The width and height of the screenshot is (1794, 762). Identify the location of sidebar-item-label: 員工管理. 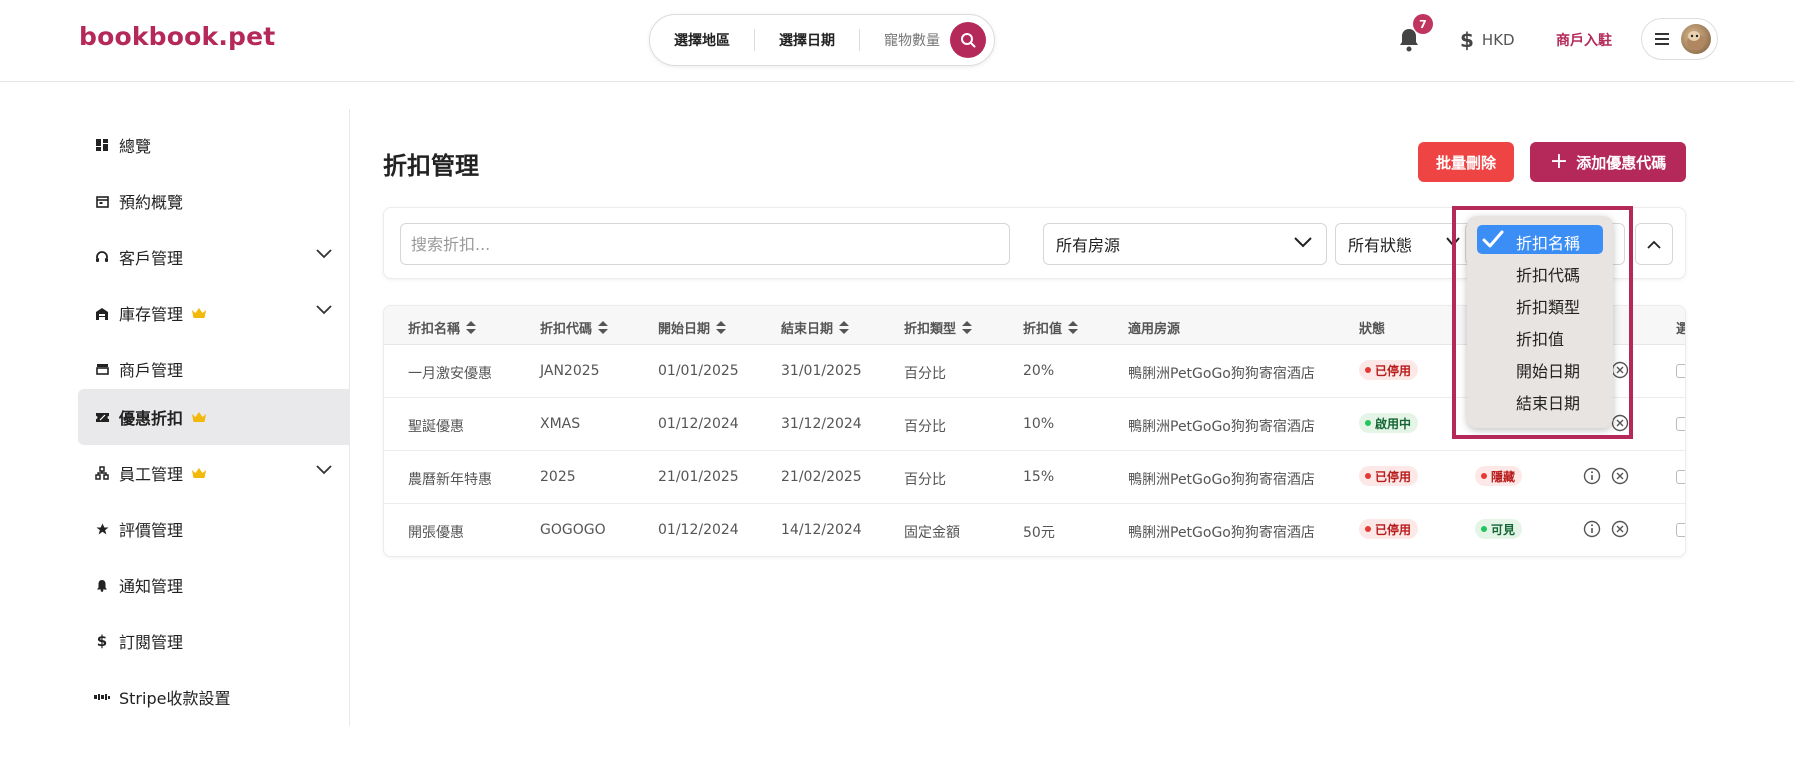
(151, 474).